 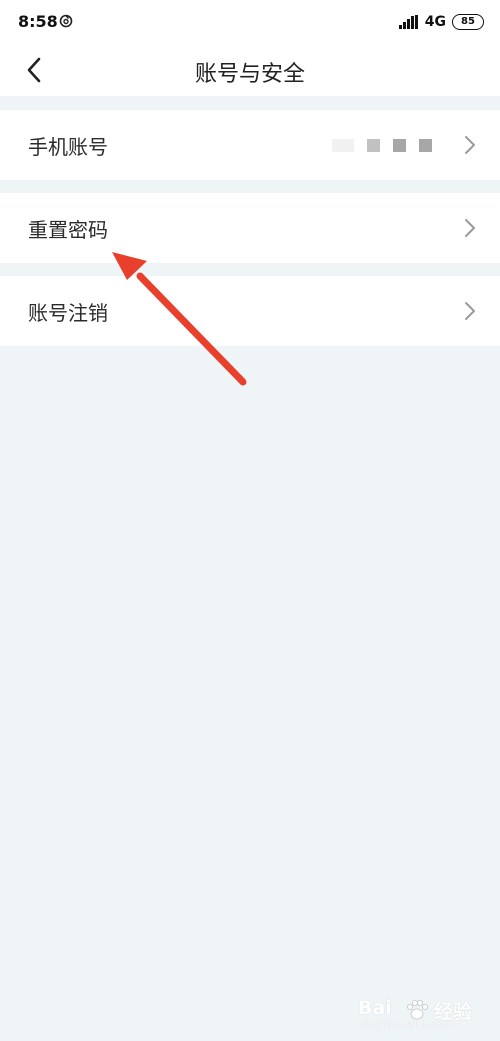 What do you see at coordinates (250, 22) in the screenshot?
I see `status-bar: 8:58 4G 85` at bounding box center [250, 22].